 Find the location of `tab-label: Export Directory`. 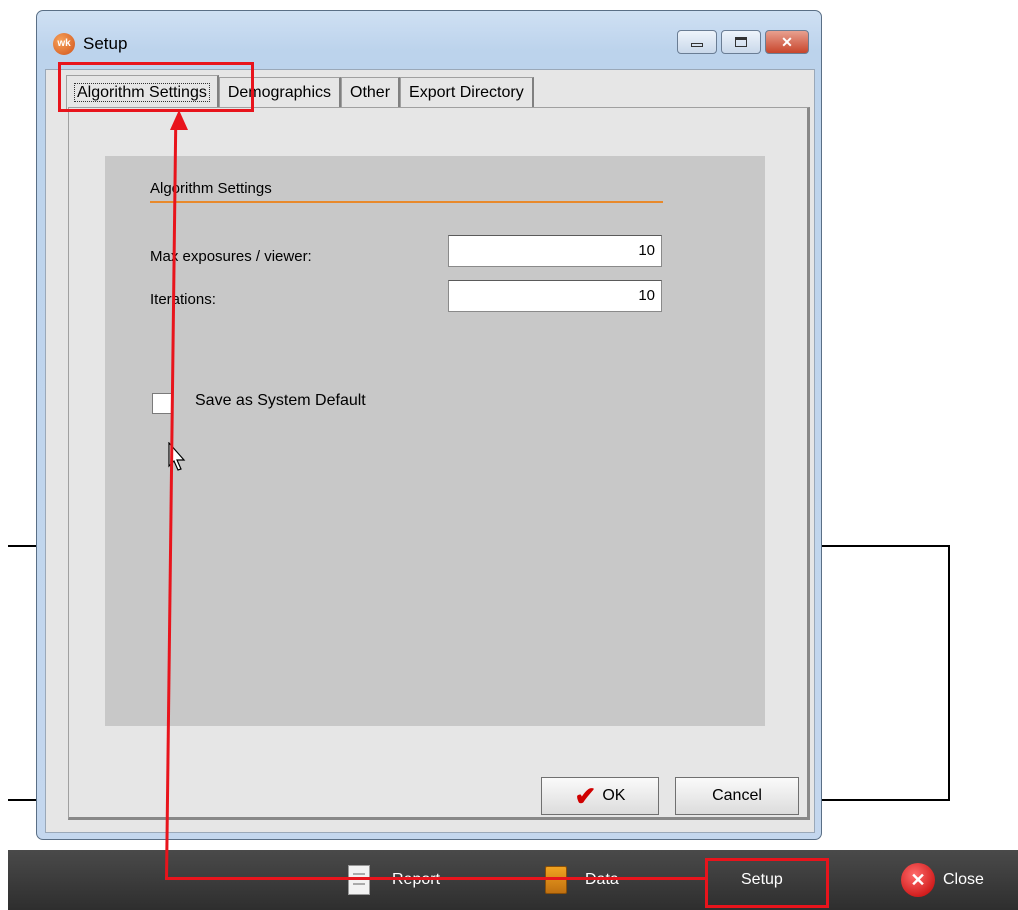

tab-label: Export Directory is located at coordinates (466, 92).